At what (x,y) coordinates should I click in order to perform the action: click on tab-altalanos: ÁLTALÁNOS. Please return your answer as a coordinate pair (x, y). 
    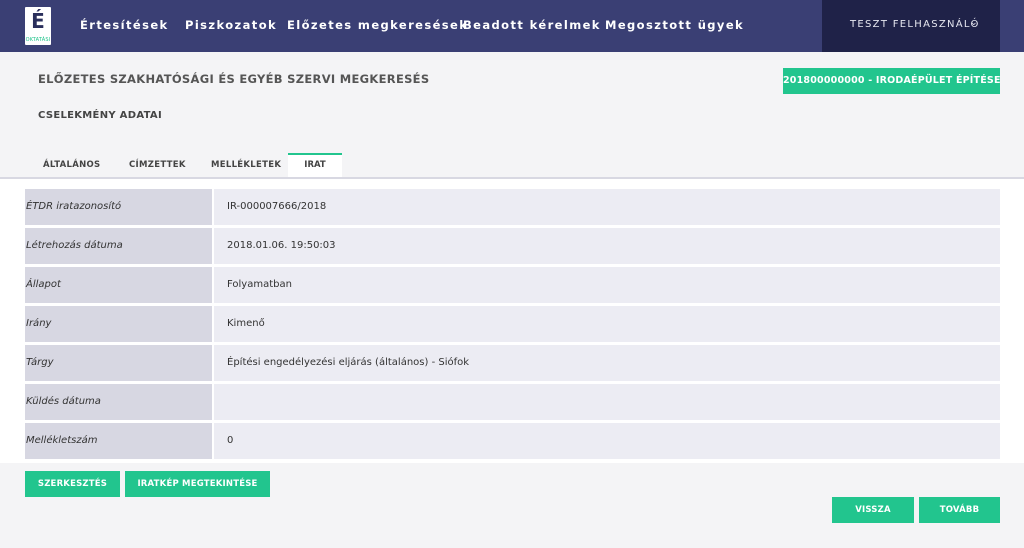
    Looking at the image, I should click on (71, 165).